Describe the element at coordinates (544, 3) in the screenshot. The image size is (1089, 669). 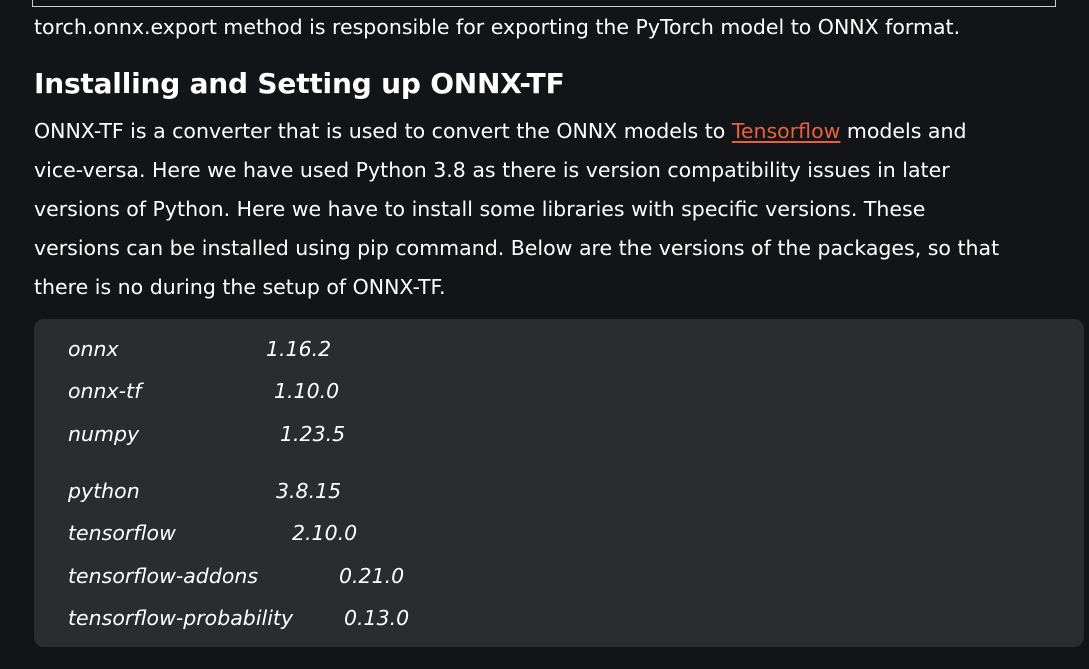
I see `table-bottom-border` at that location.